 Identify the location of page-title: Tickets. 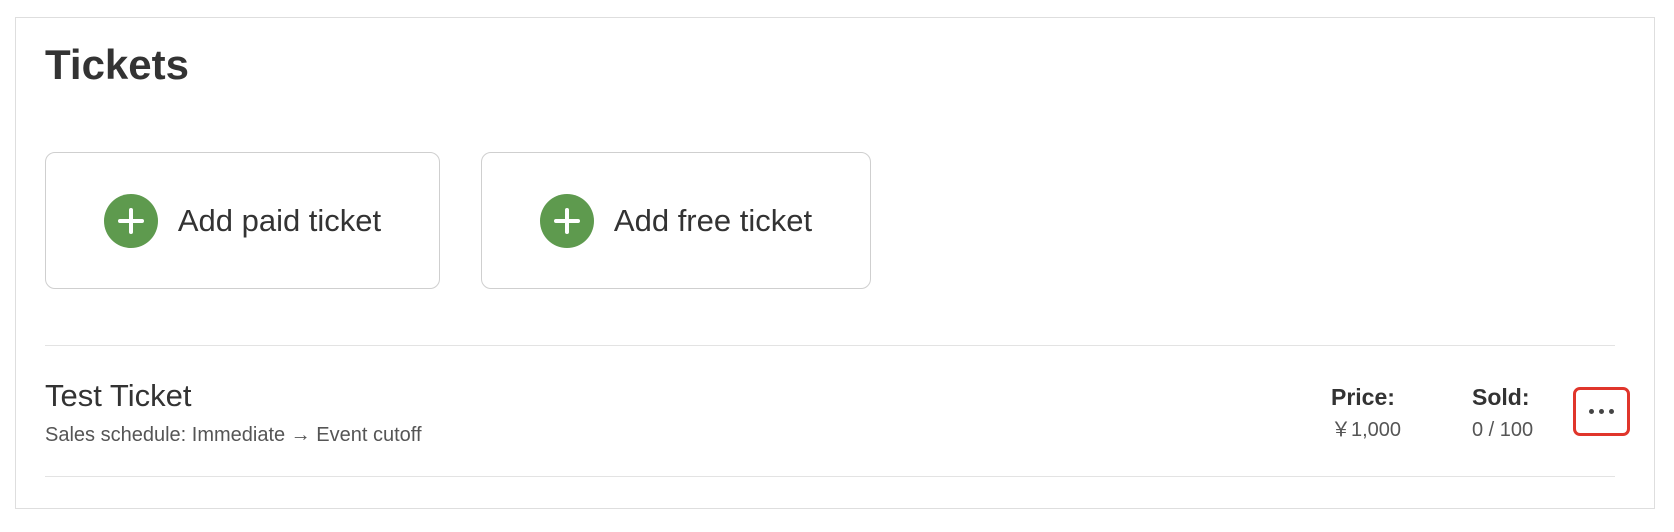
(117, 64).